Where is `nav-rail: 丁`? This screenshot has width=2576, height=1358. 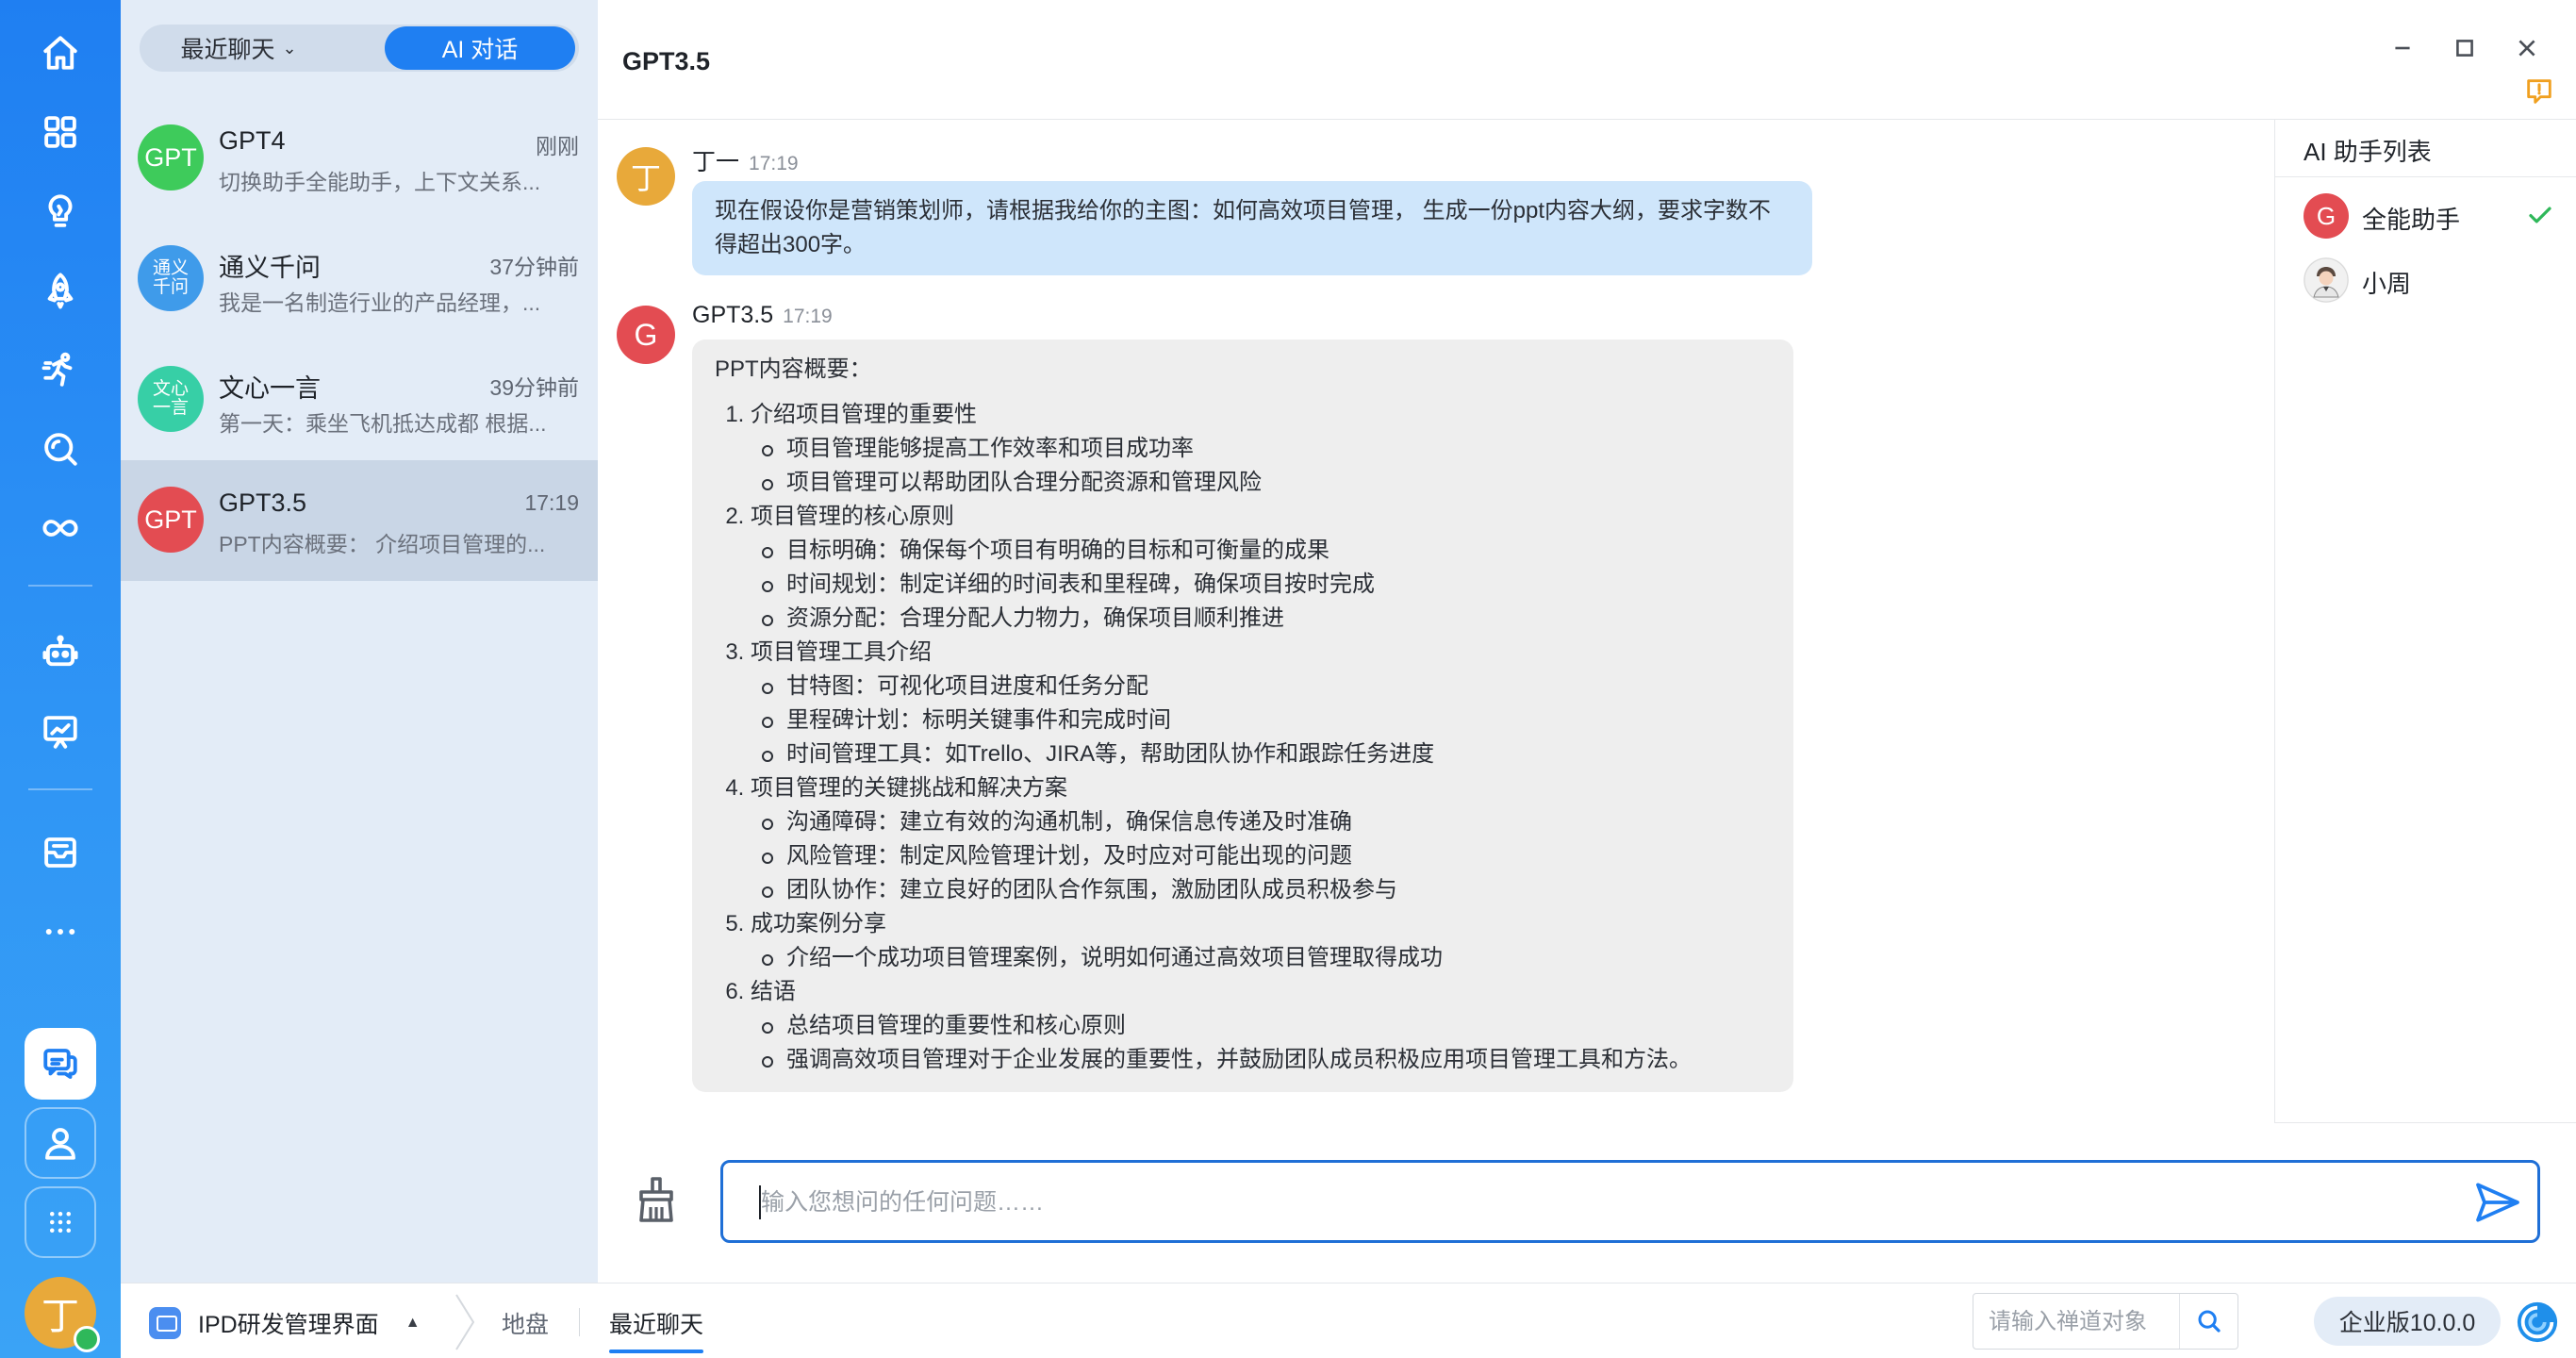 nav-rail: 丁 is located at coordinates (60, 679).